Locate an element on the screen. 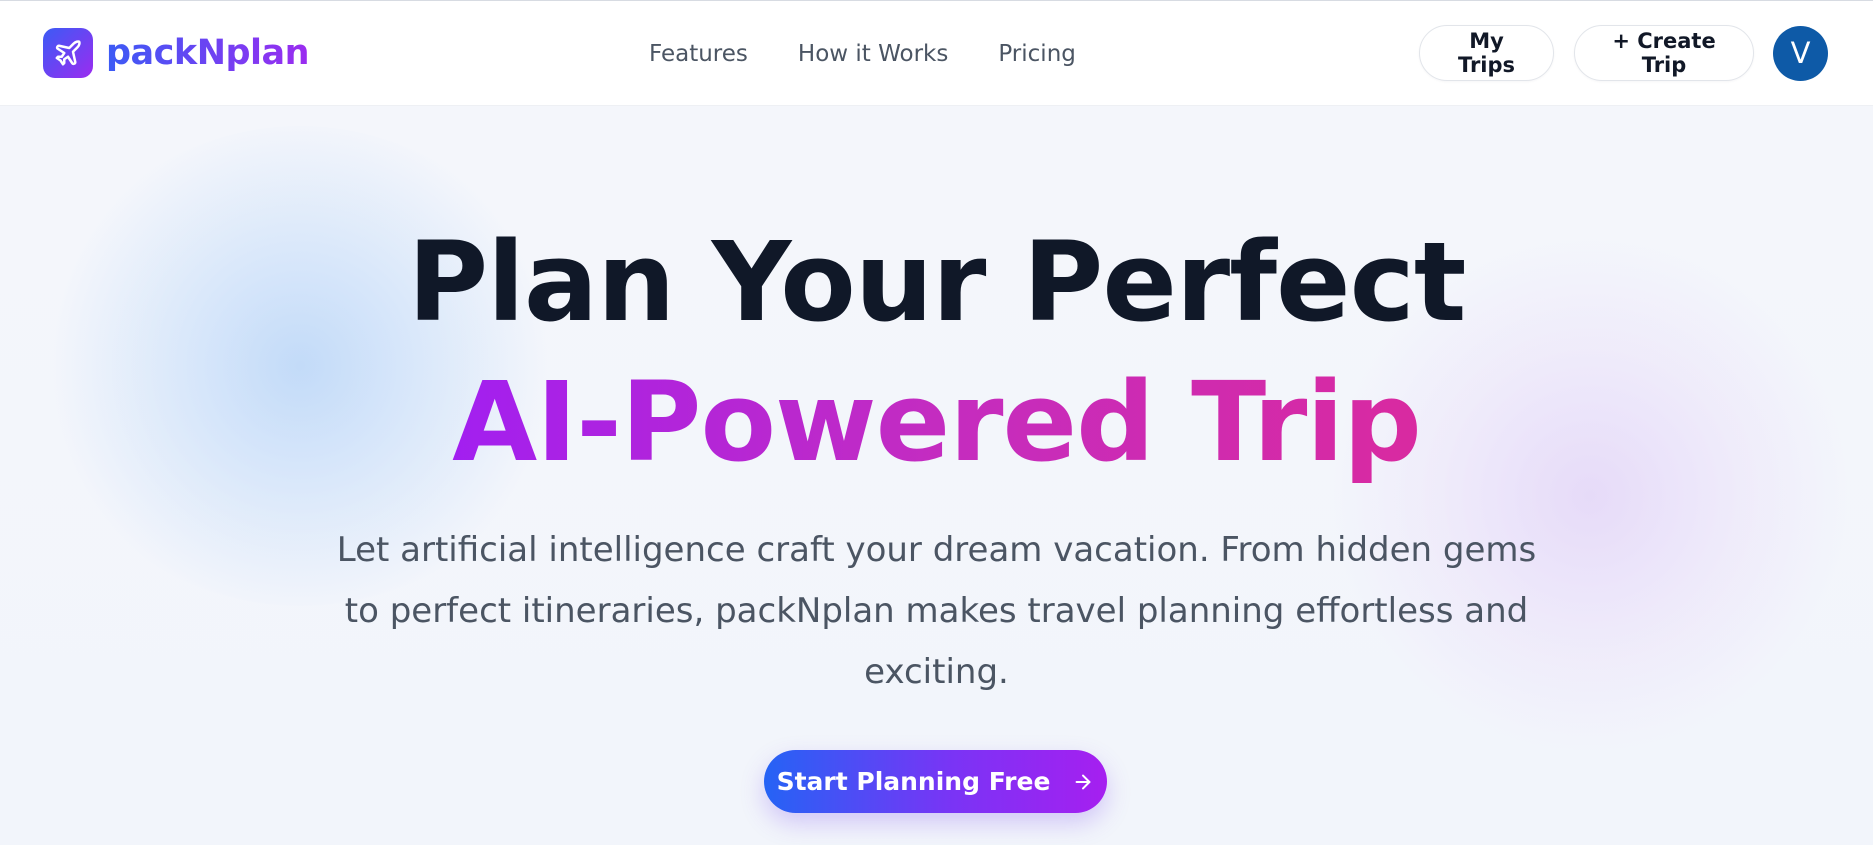 The image size is (1873, 845). hero-title: Plan Your Perfect is located at coordinates (937, 282).